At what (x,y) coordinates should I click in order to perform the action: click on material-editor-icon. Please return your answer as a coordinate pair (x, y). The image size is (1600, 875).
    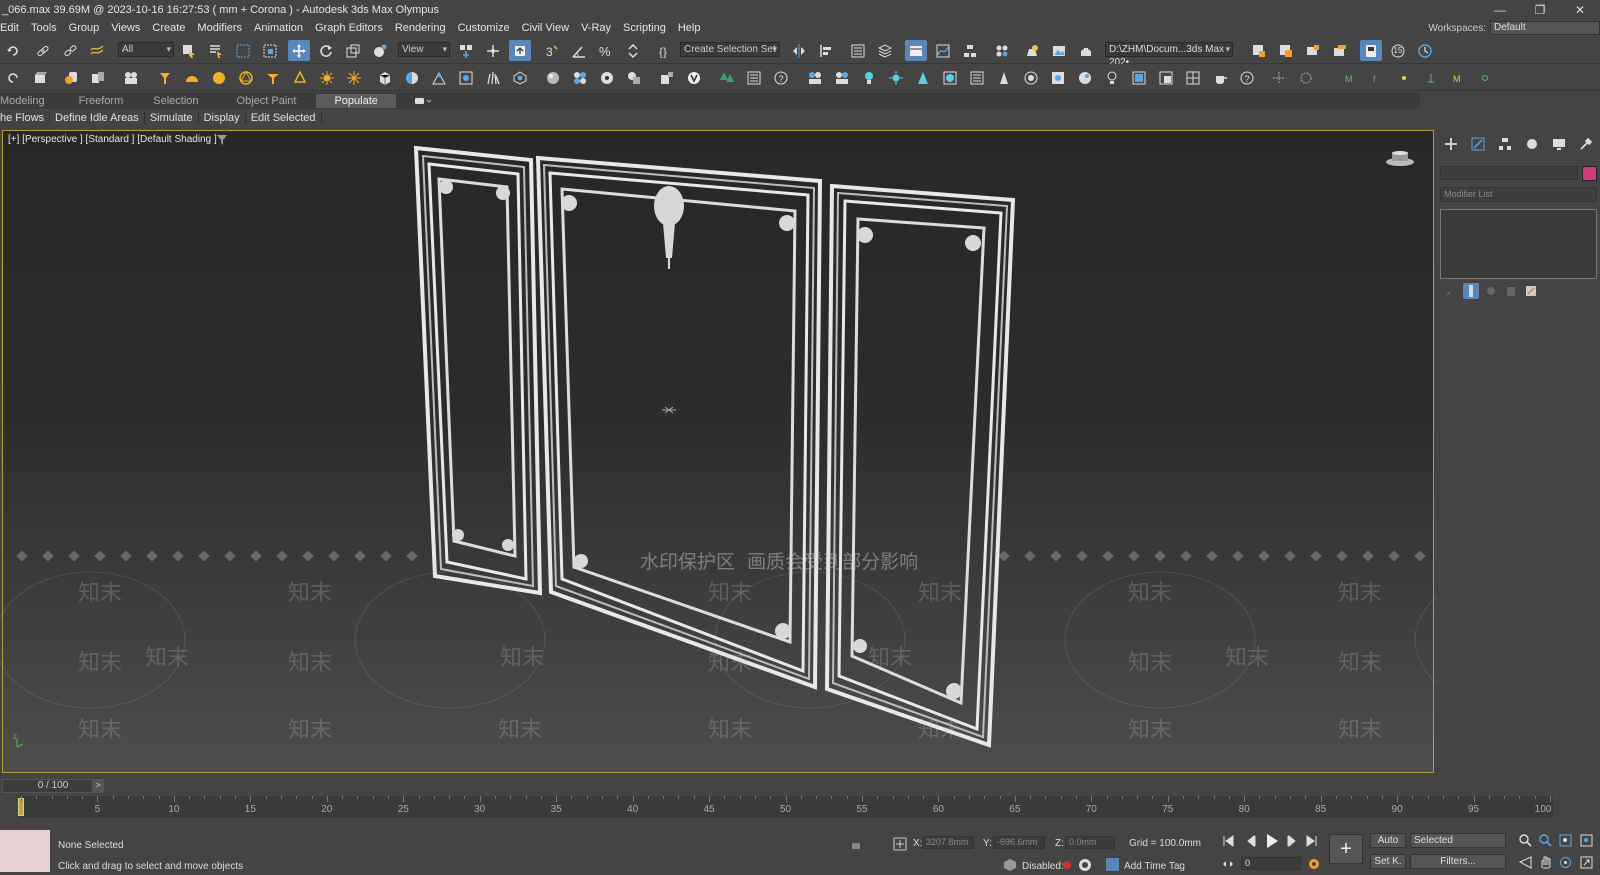
    Looking at the image, I should click on (1002, 50).